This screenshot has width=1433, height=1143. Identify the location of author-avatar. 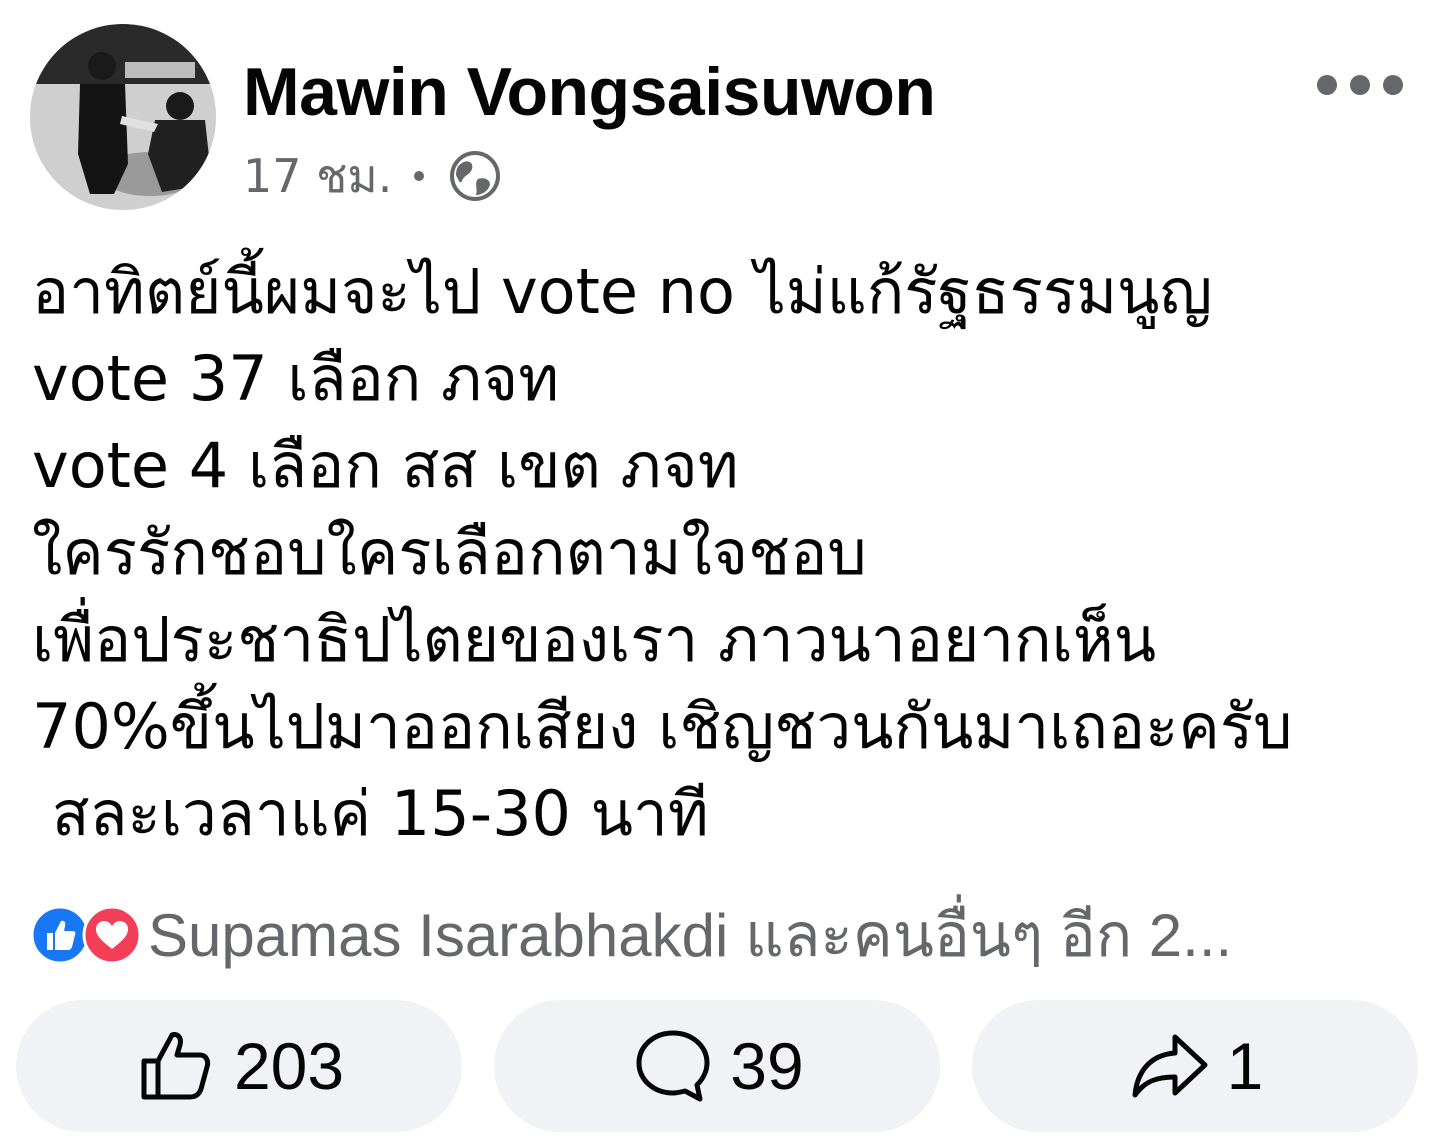
(123, 117).